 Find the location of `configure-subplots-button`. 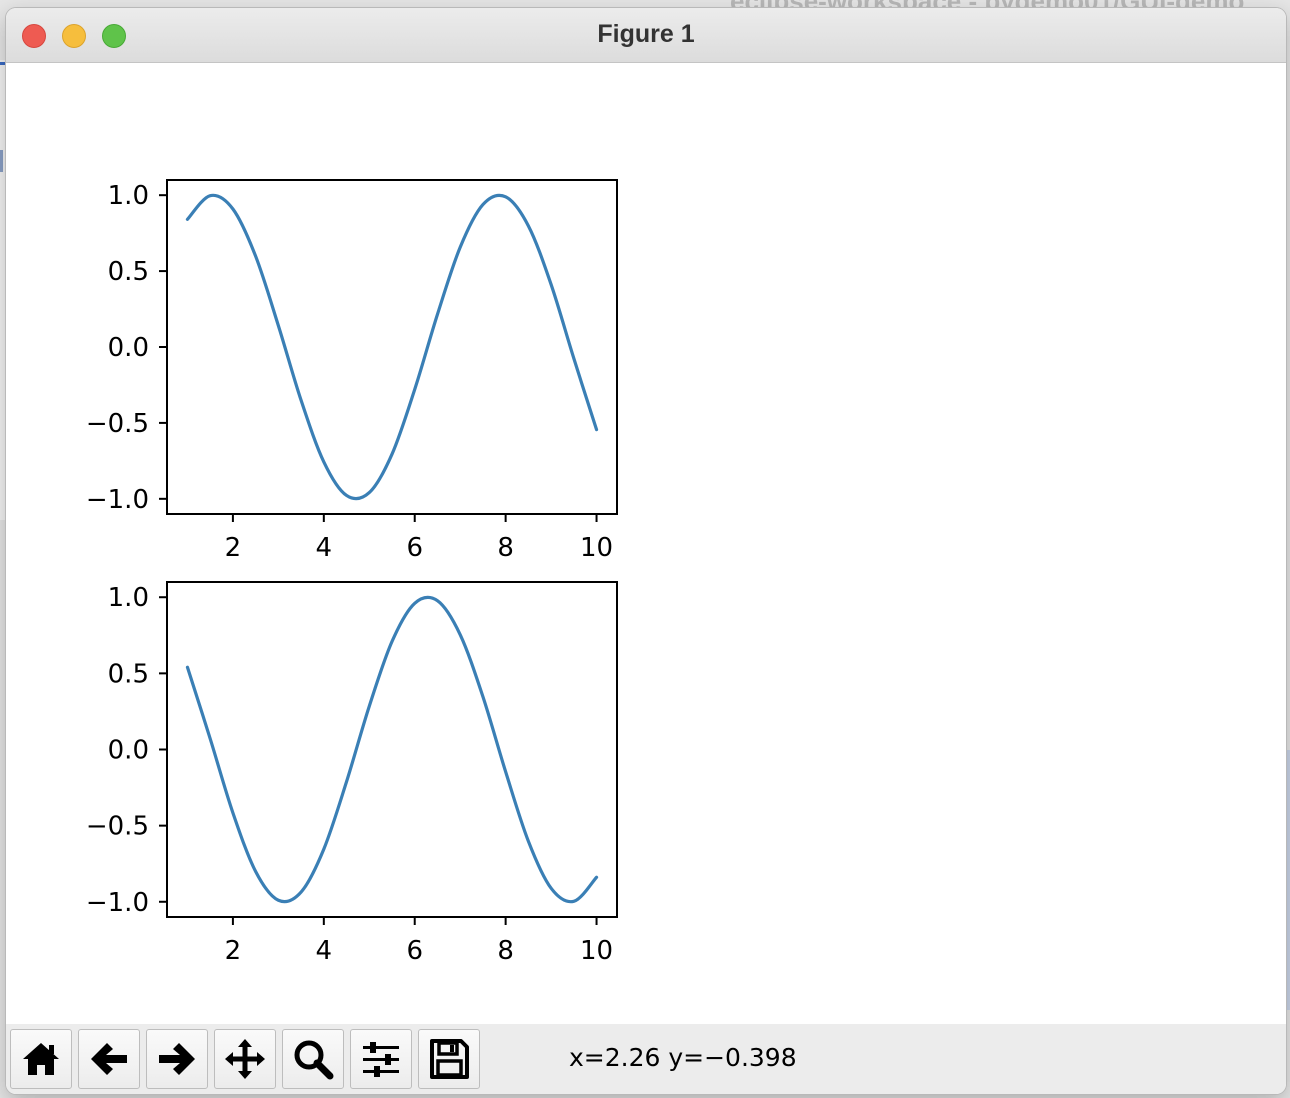

configure-subplots-button is located at coordinates (381, 1059).